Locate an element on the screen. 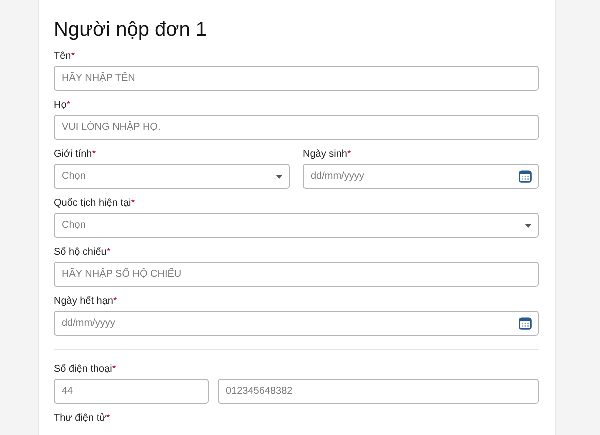  field-label: Ngày hết hạn* is located at coordinates (86, 302).